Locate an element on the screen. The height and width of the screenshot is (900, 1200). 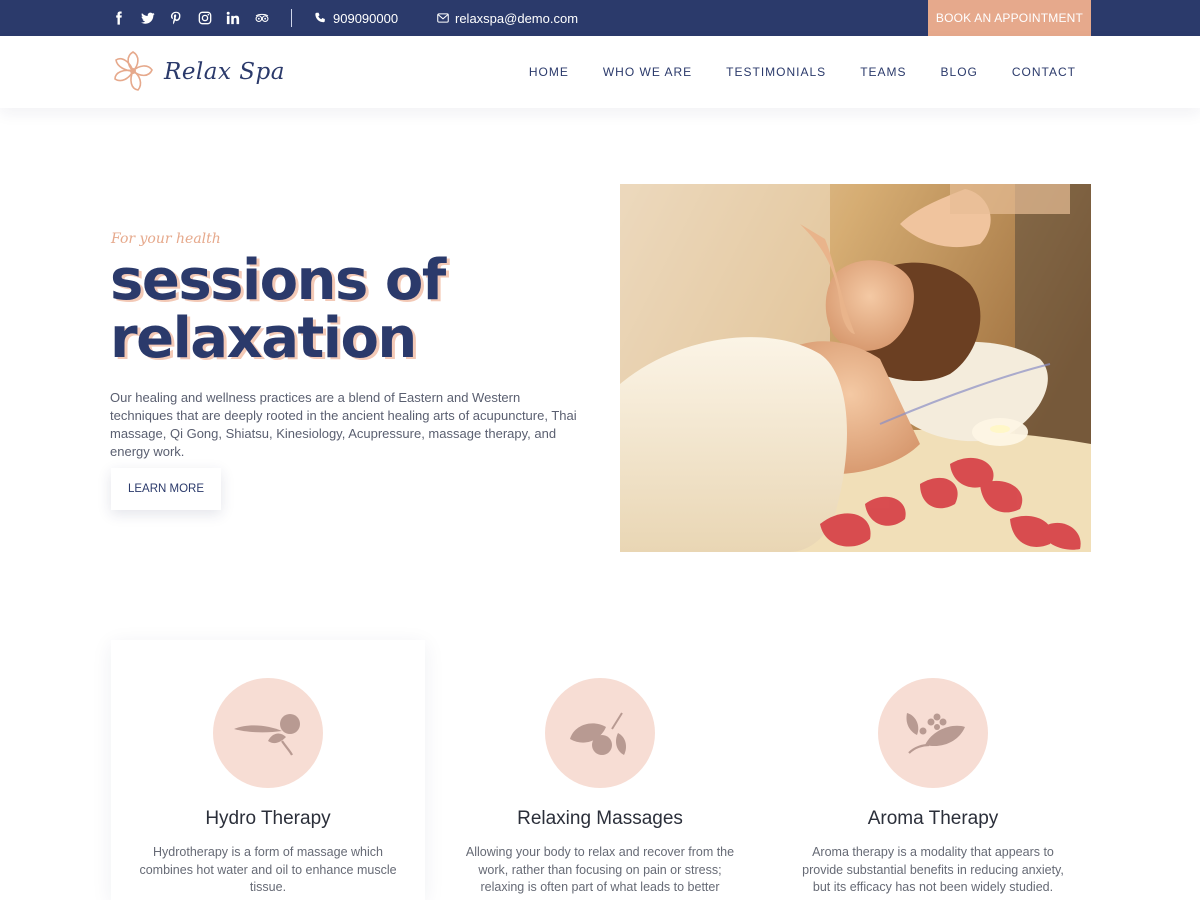
hot-stone-icon is located at coordinates (268, 733).